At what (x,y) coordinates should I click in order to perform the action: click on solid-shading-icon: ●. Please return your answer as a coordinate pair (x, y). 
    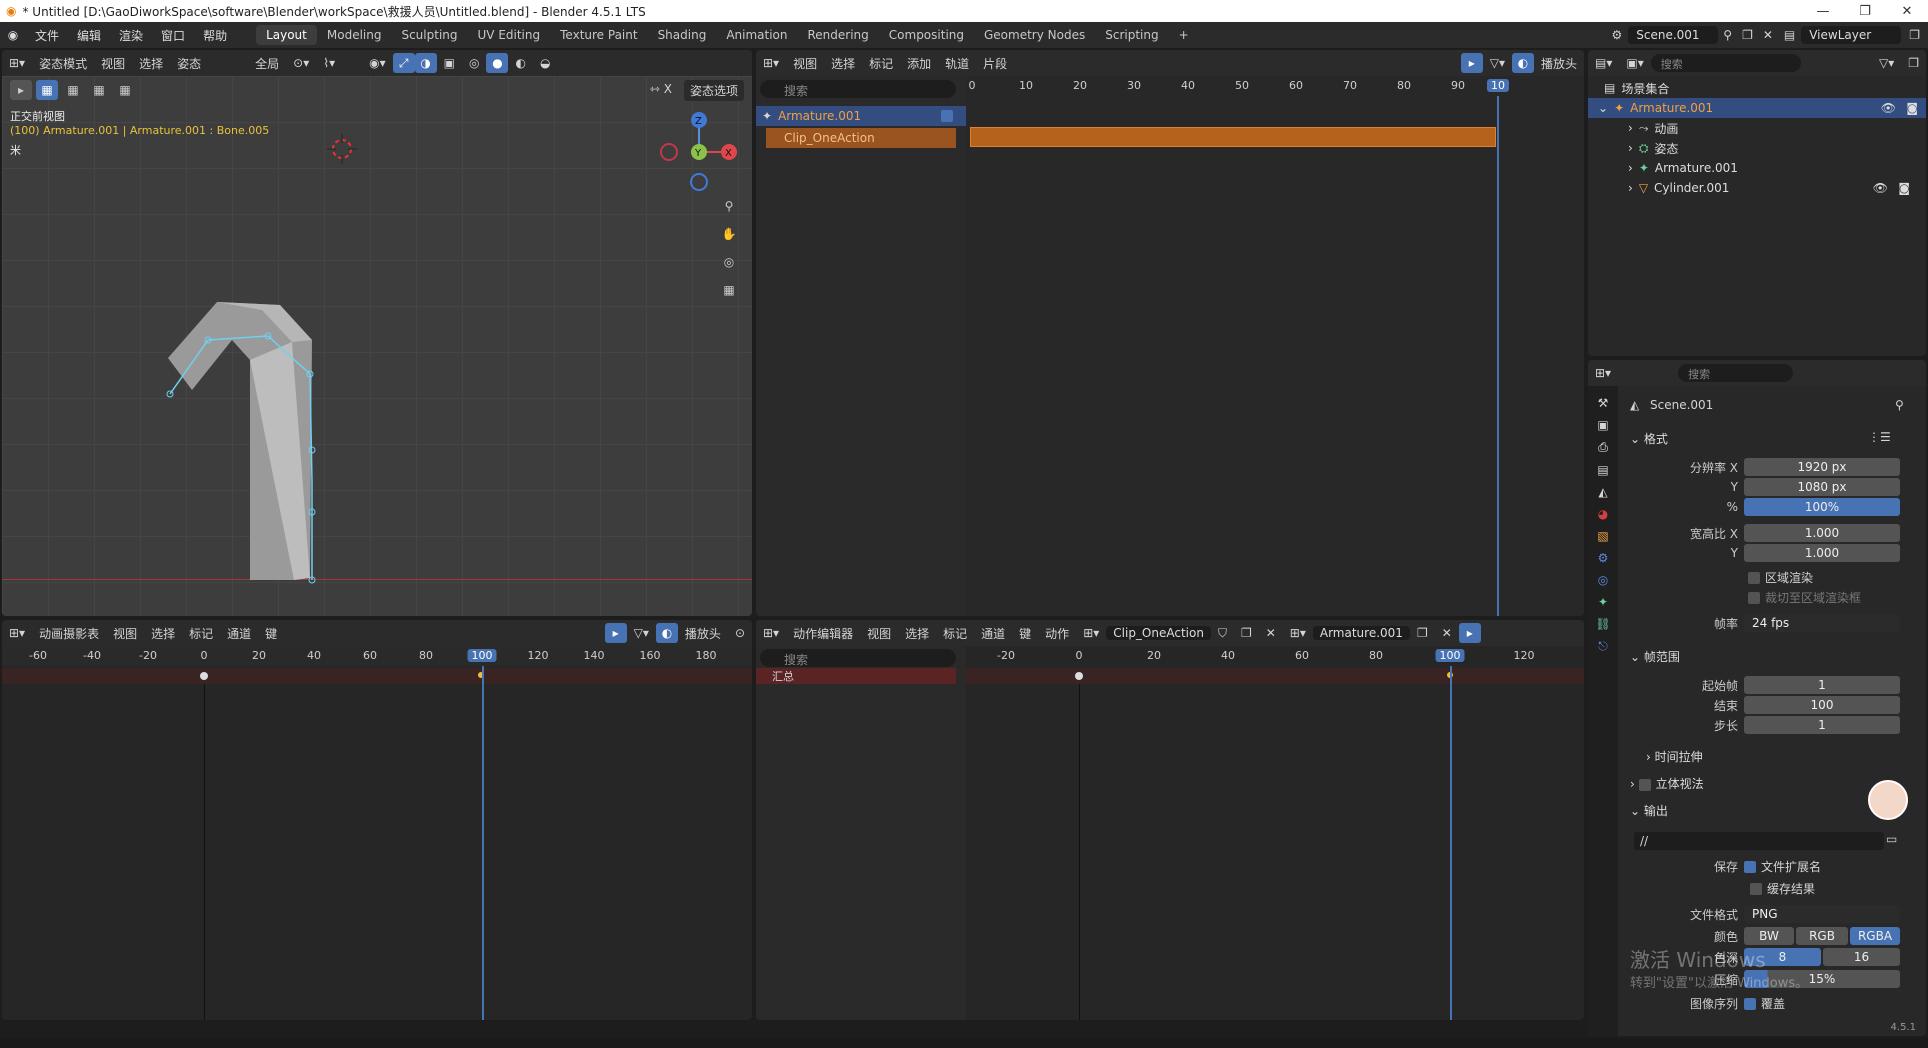
    Looking at the image, I should click on (497, 63).